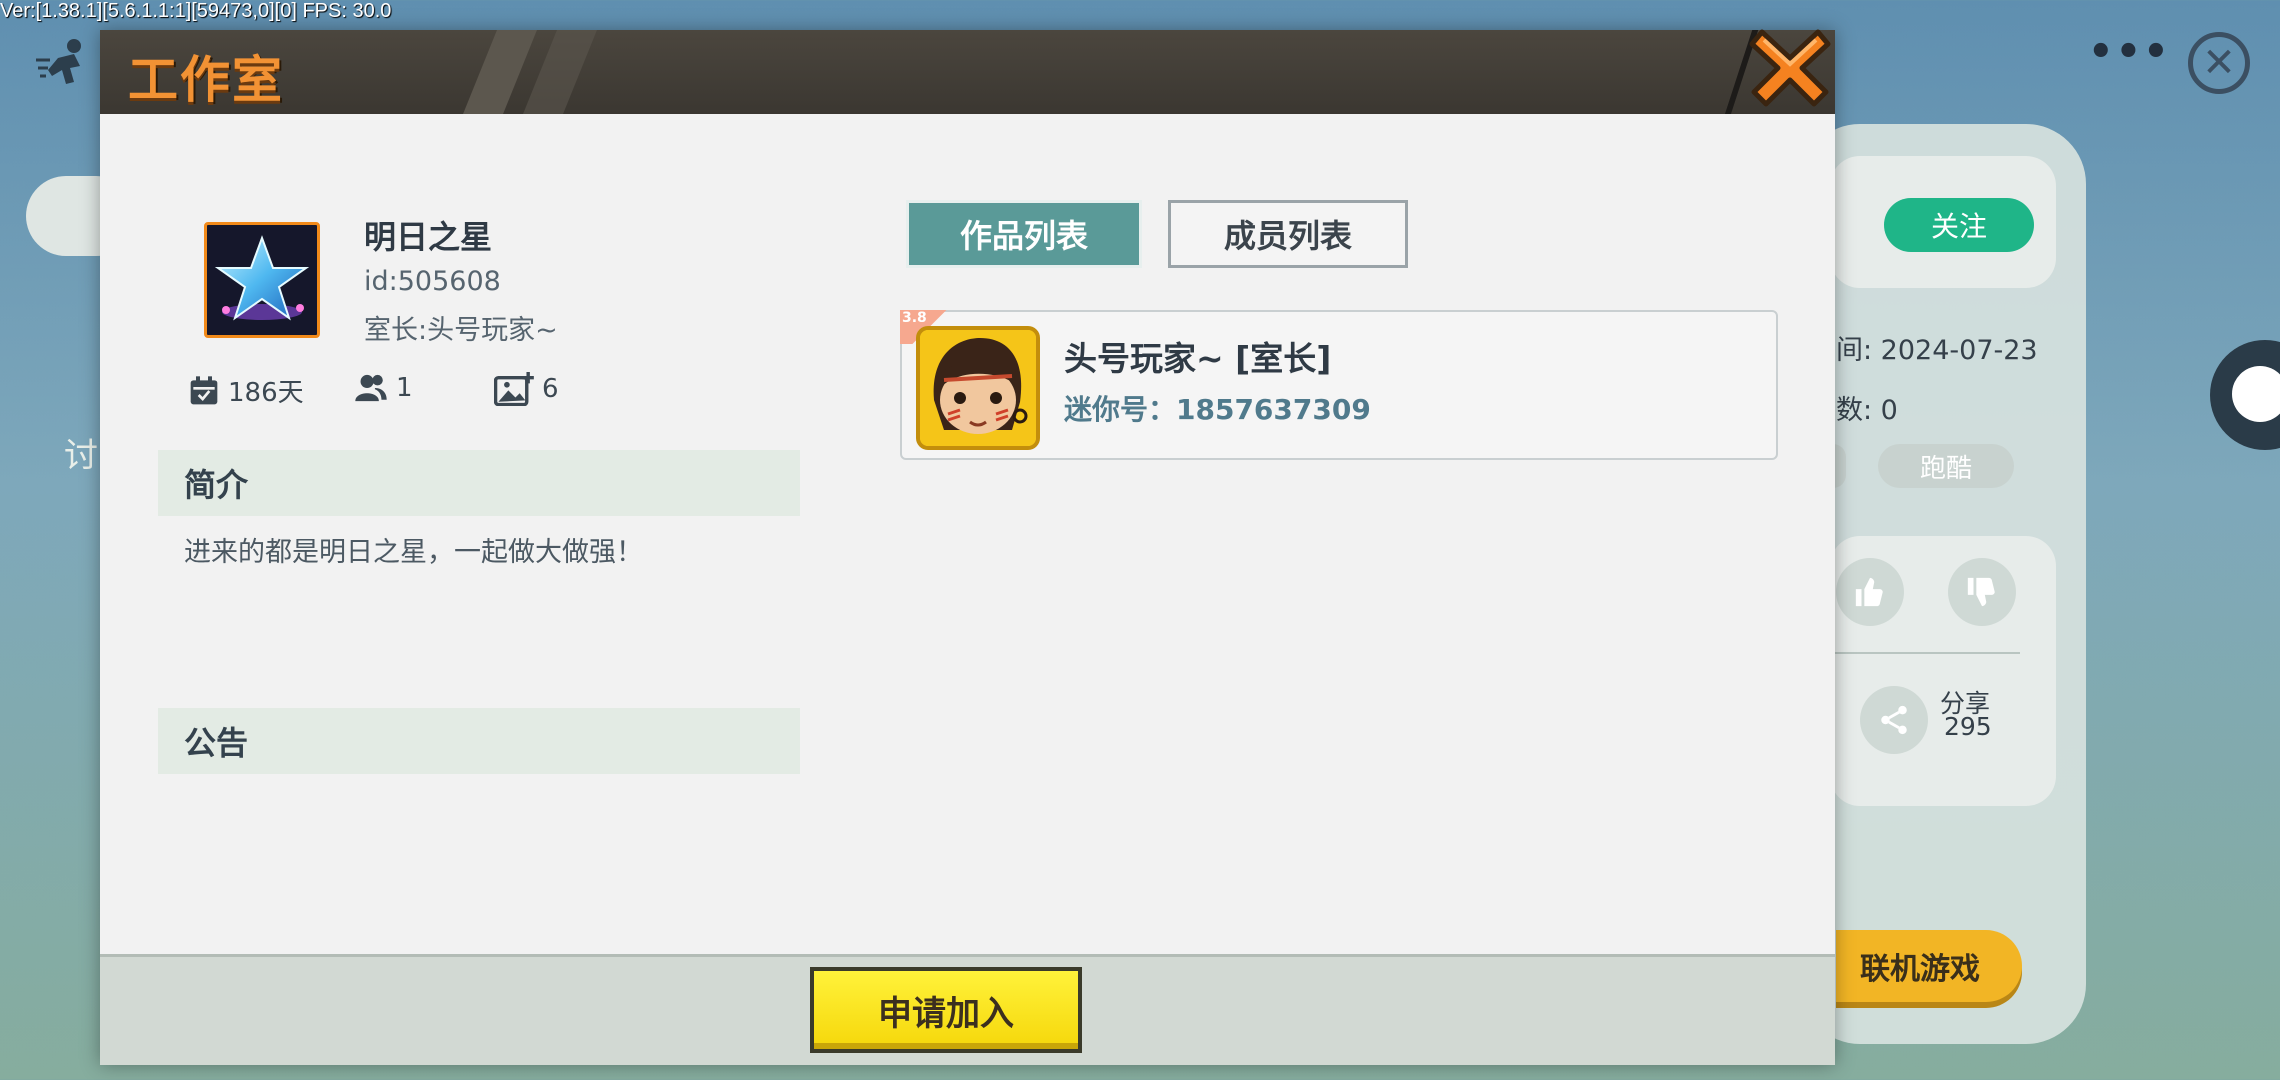 The image size is (2280, 1080). What do you see at coordinates (479, 483) in the screenshot?
I see `intro-heading: 简介` at bounding box center [479, 483].